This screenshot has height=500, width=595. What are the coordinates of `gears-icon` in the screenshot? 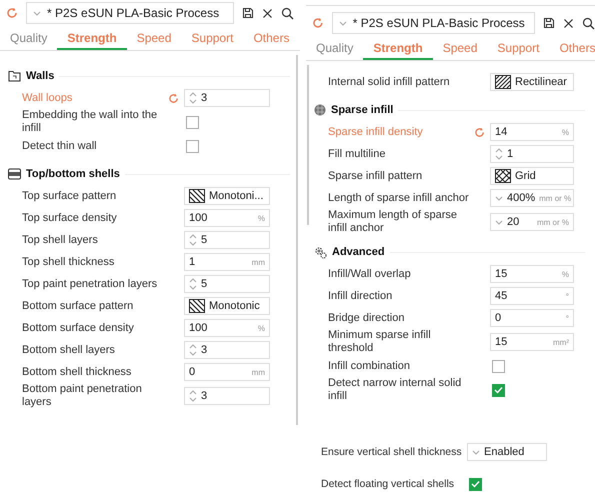 It's located at (320, 252).